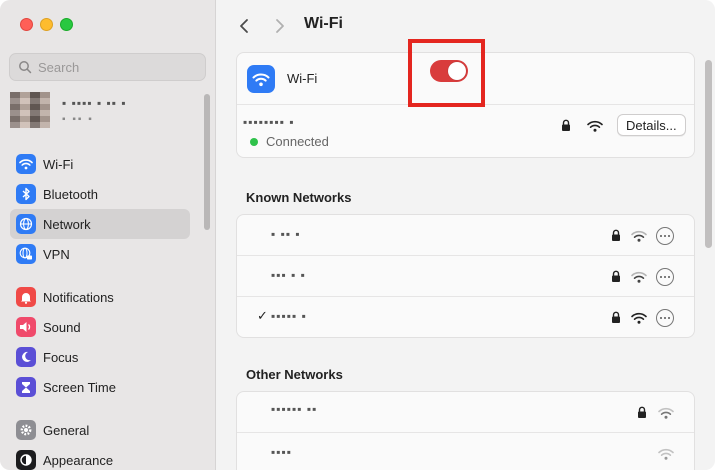 Image resolution: width=715 pixels, height=470 pixels. What do you see at coordinates (66, 430) in the screenshot?
I see `sidebar-item-label: General` at bounding box center [66, 430].